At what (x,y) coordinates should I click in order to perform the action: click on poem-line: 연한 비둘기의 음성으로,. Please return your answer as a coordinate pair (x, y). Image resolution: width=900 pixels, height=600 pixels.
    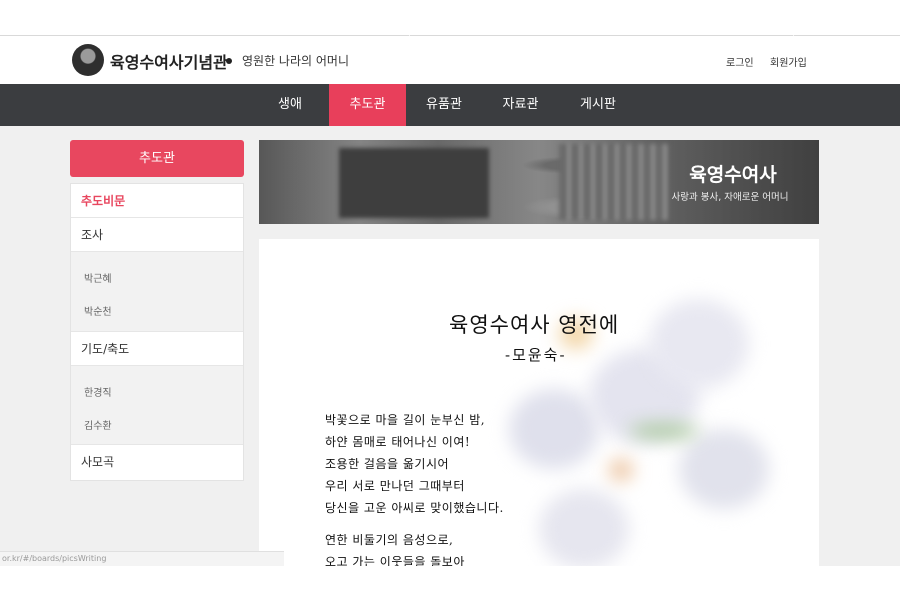
    Looking at the image, I should click on (389, 540).